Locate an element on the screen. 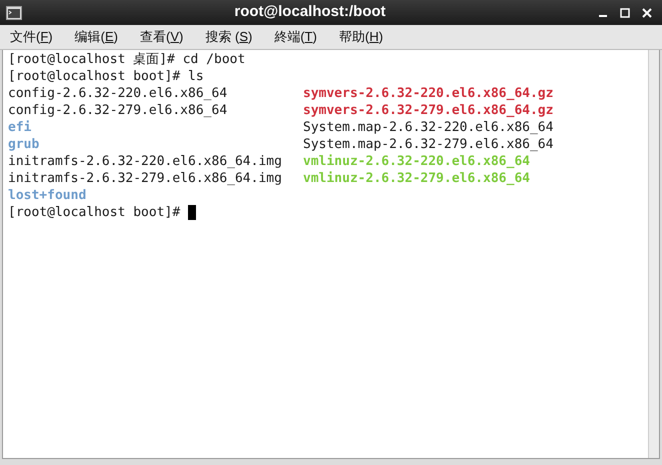 Image resolution: width=662 pixels, height=465 pixels. file-name: lost+found is located at coordinates (48, 195).